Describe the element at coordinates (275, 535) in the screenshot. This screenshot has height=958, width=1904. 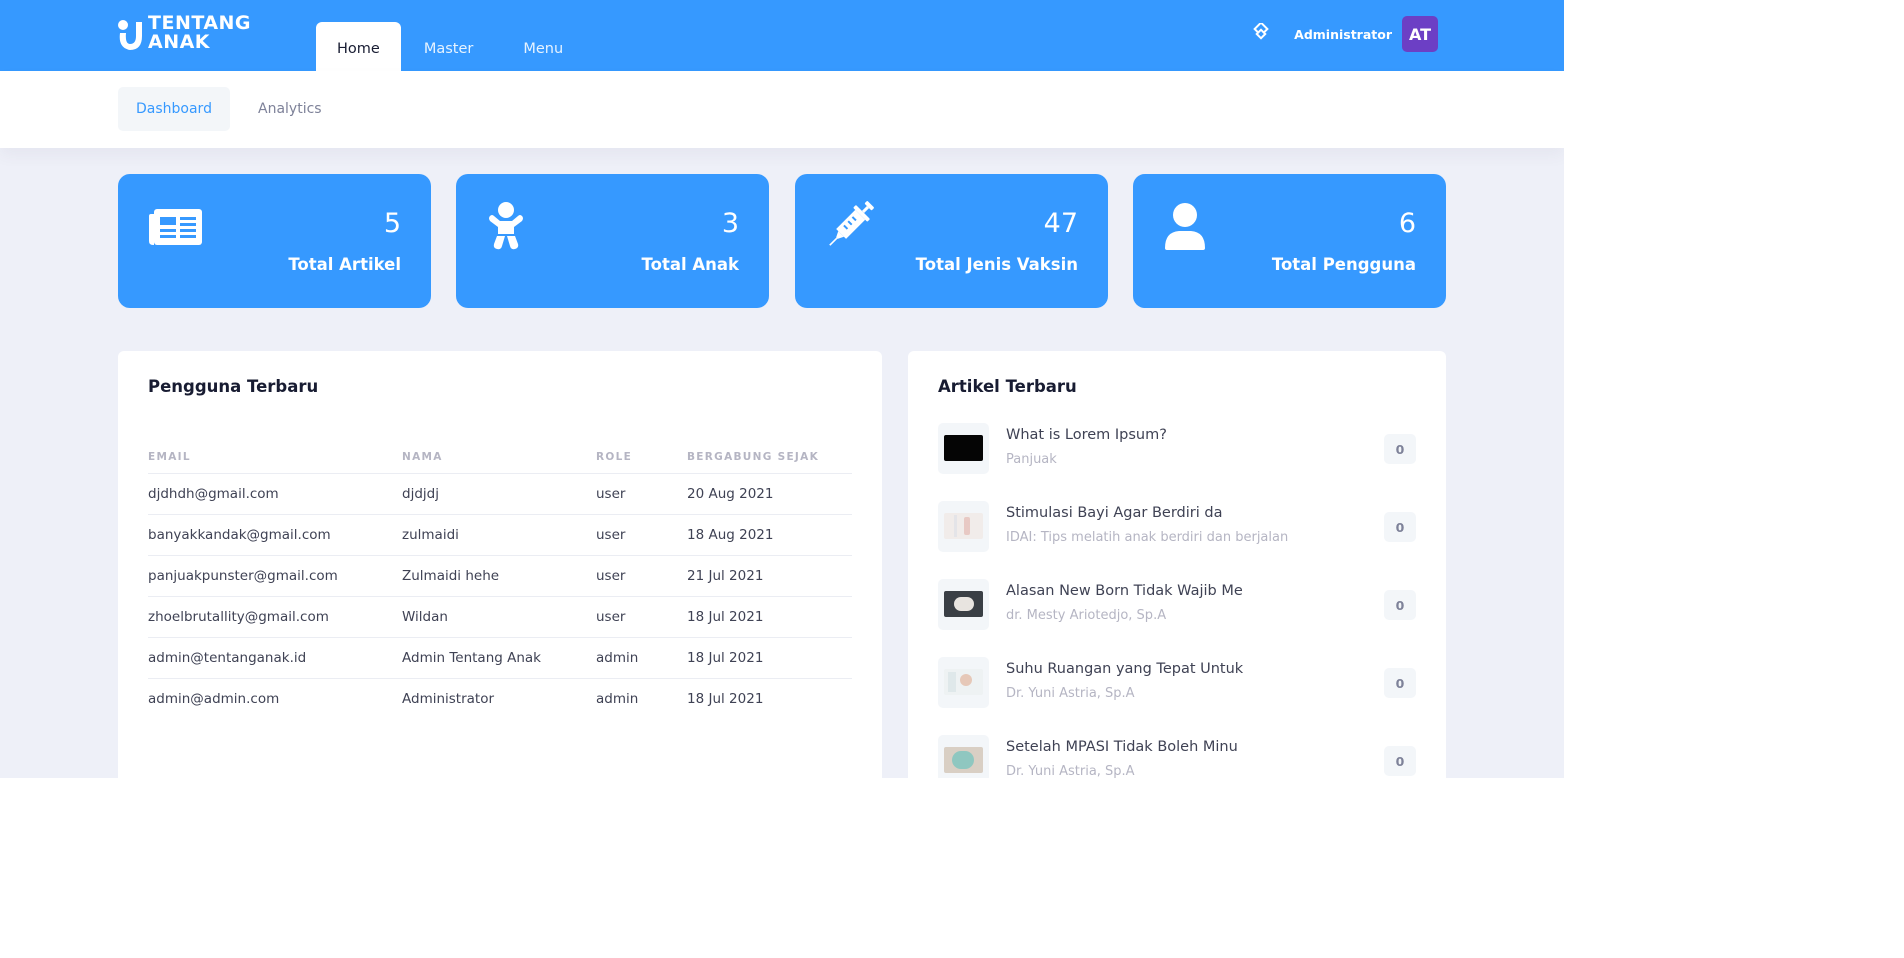
I see `cell-email: banyakkandak@gmail.com` at that location.